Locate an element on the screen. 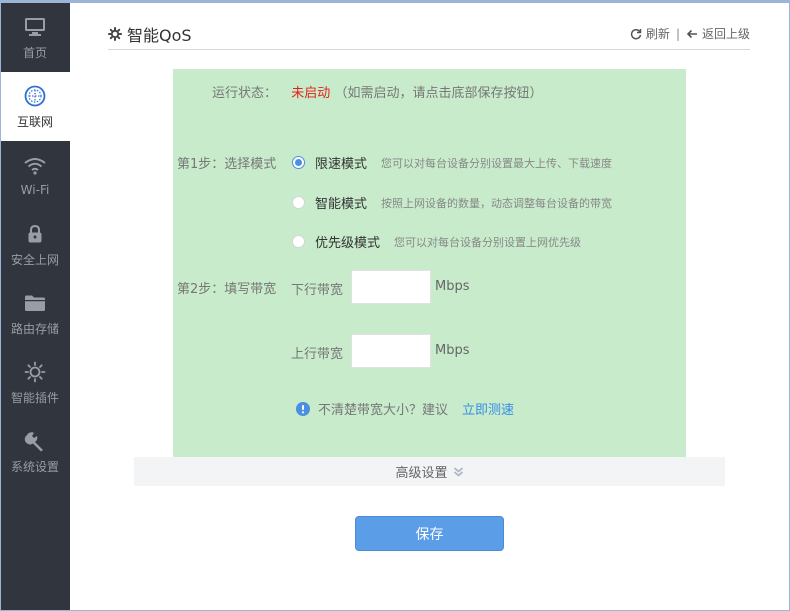 The height and width of the screenshot is (611, 790). status-value: 未启动 is located at coordinates (311, 93).